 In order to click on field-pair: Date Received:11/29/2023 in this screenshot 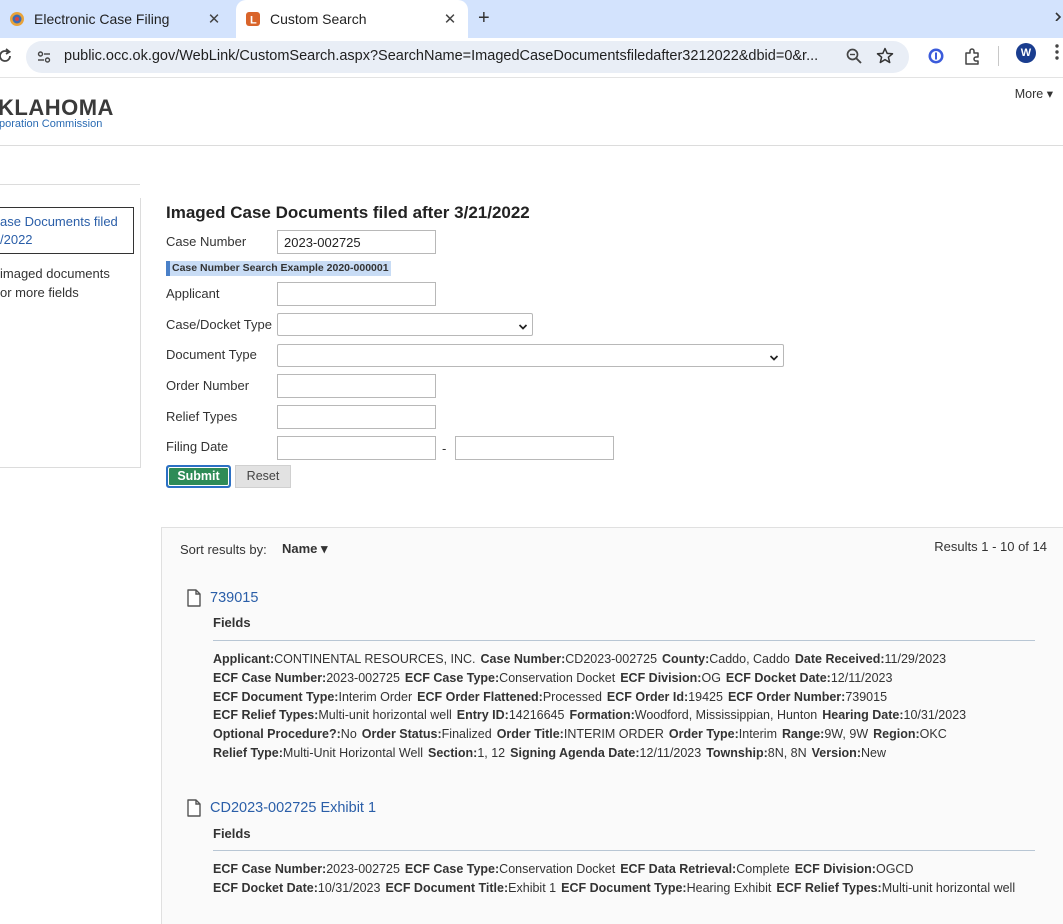, I will do `click(870, 659)`.